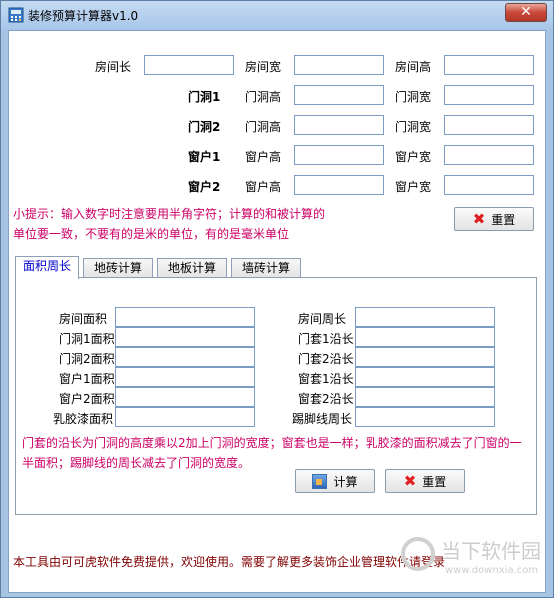  Describe the element at coordinates (16, 15) in the screenshot. I see `app-icon` at that location.